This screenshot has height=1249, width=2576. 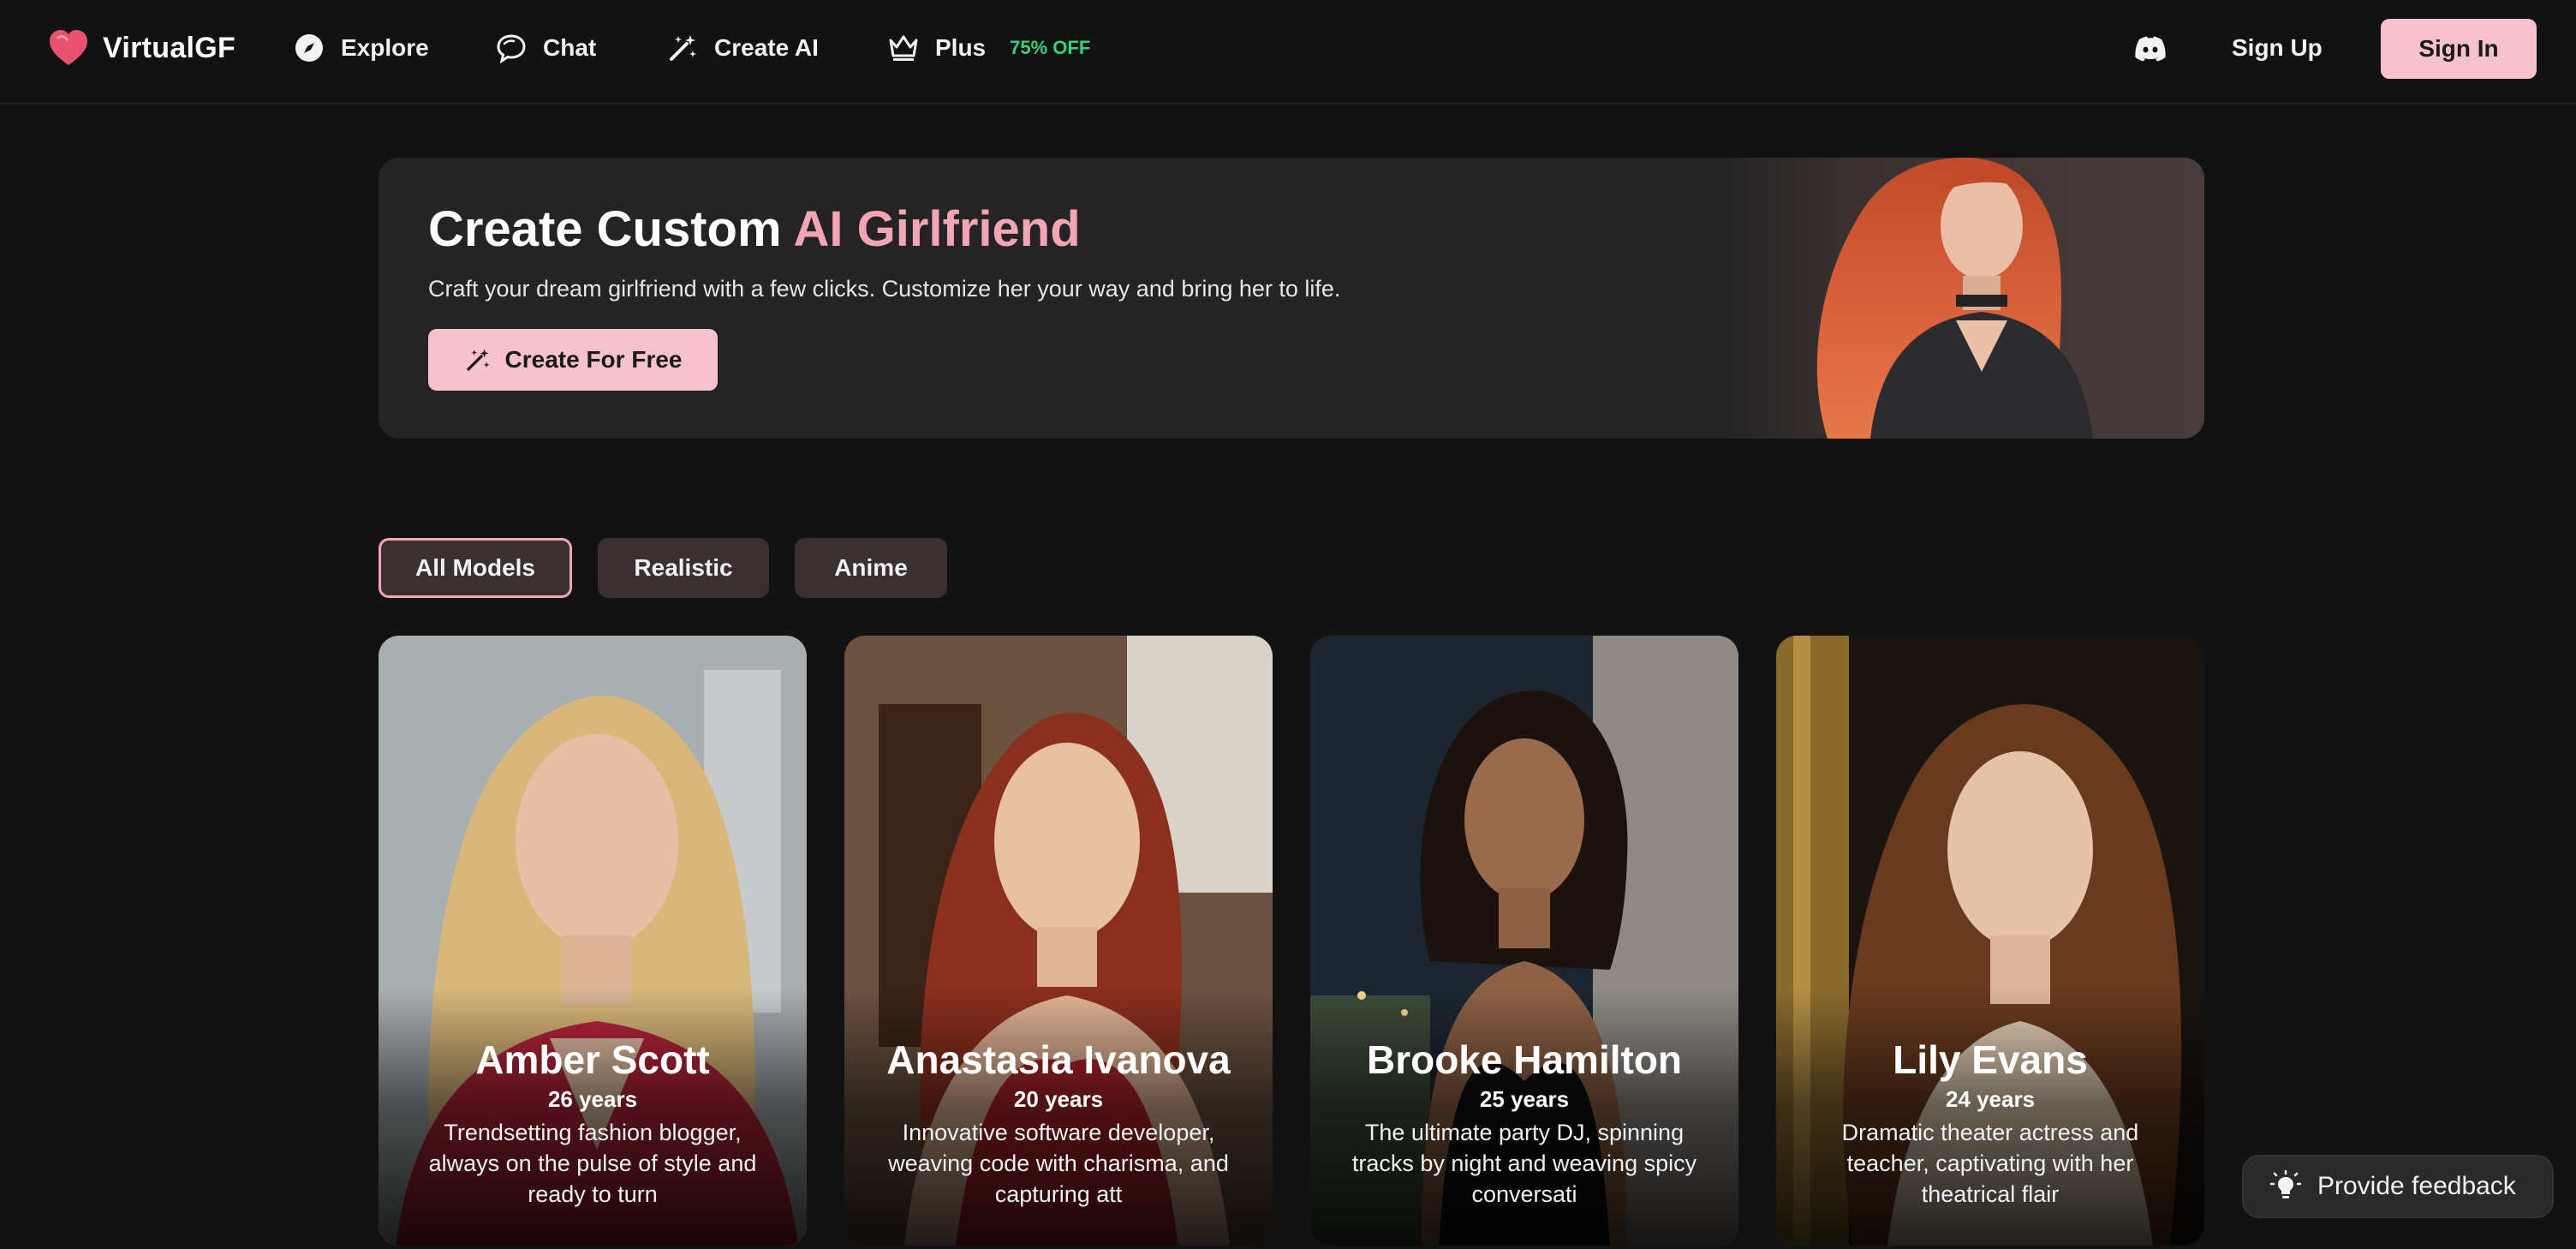 What do you see at coordinates (68, 47) in the screenshot?
I see `heart-icon` at bounding box center [68, 47].